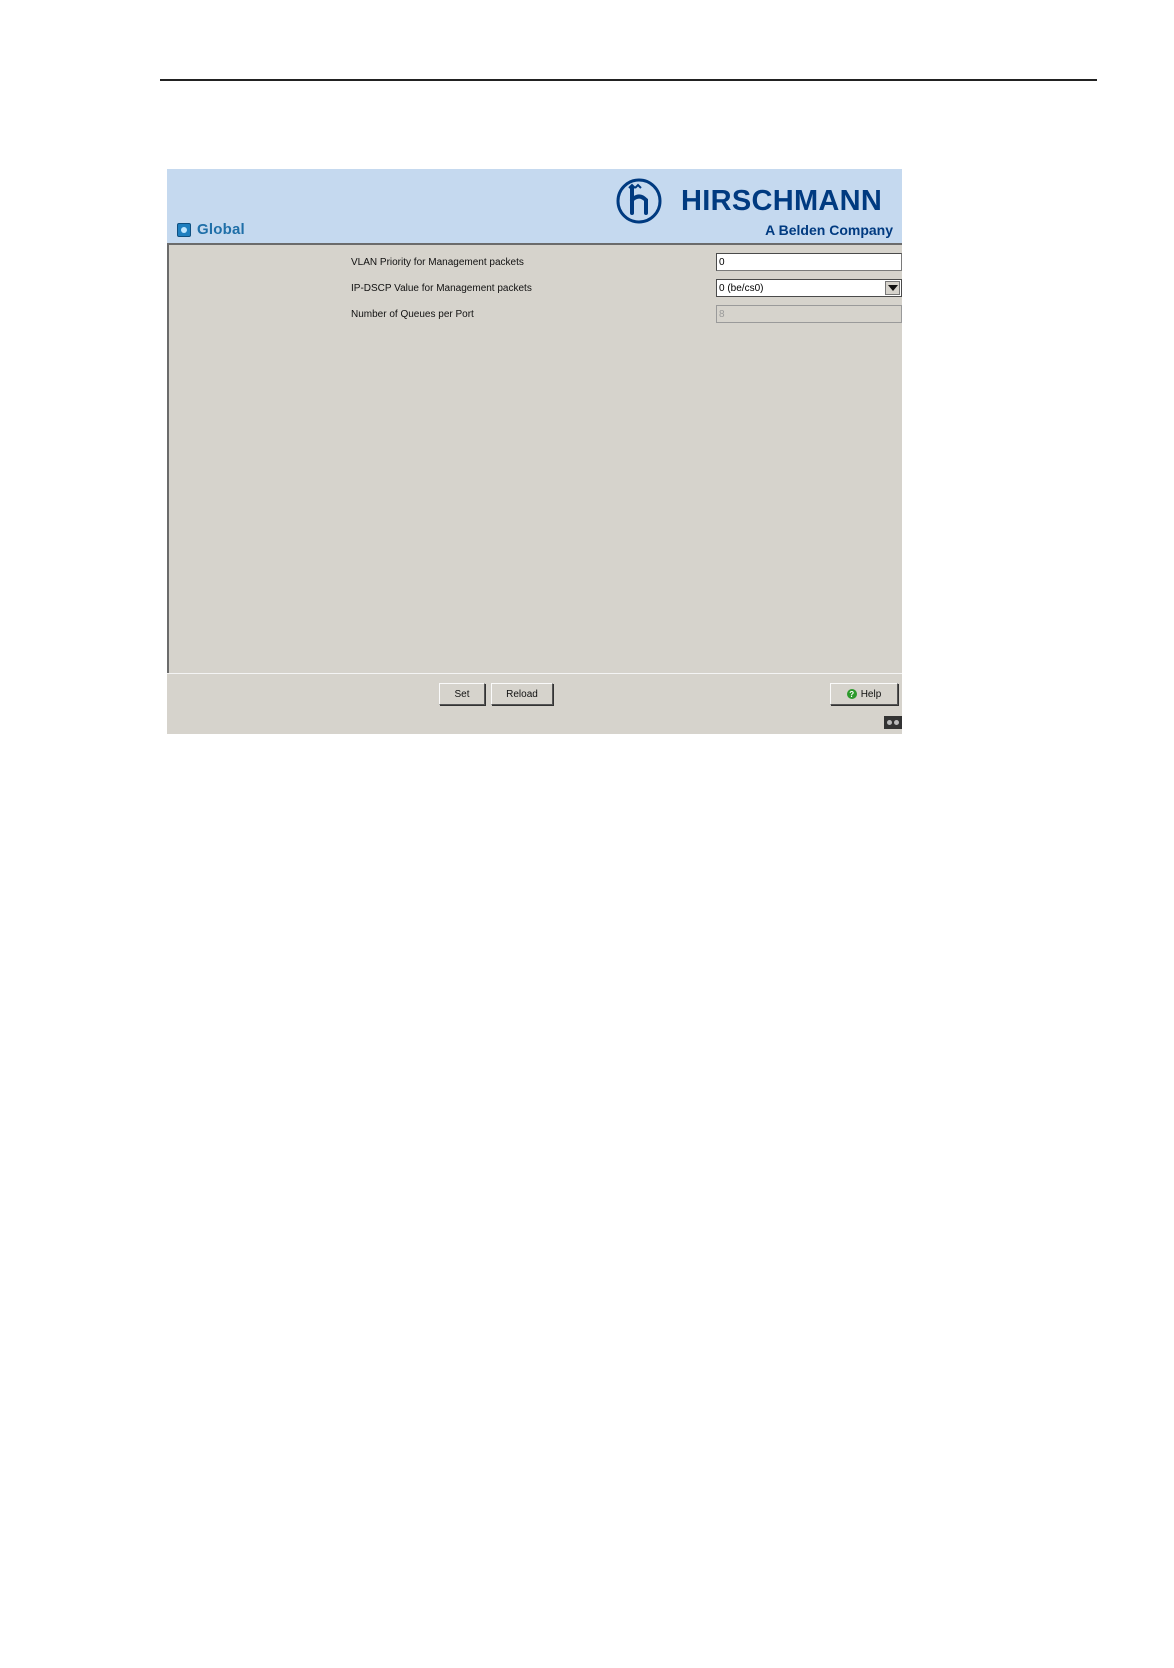  I want to click on queues-value: 8, so click(722, 314).